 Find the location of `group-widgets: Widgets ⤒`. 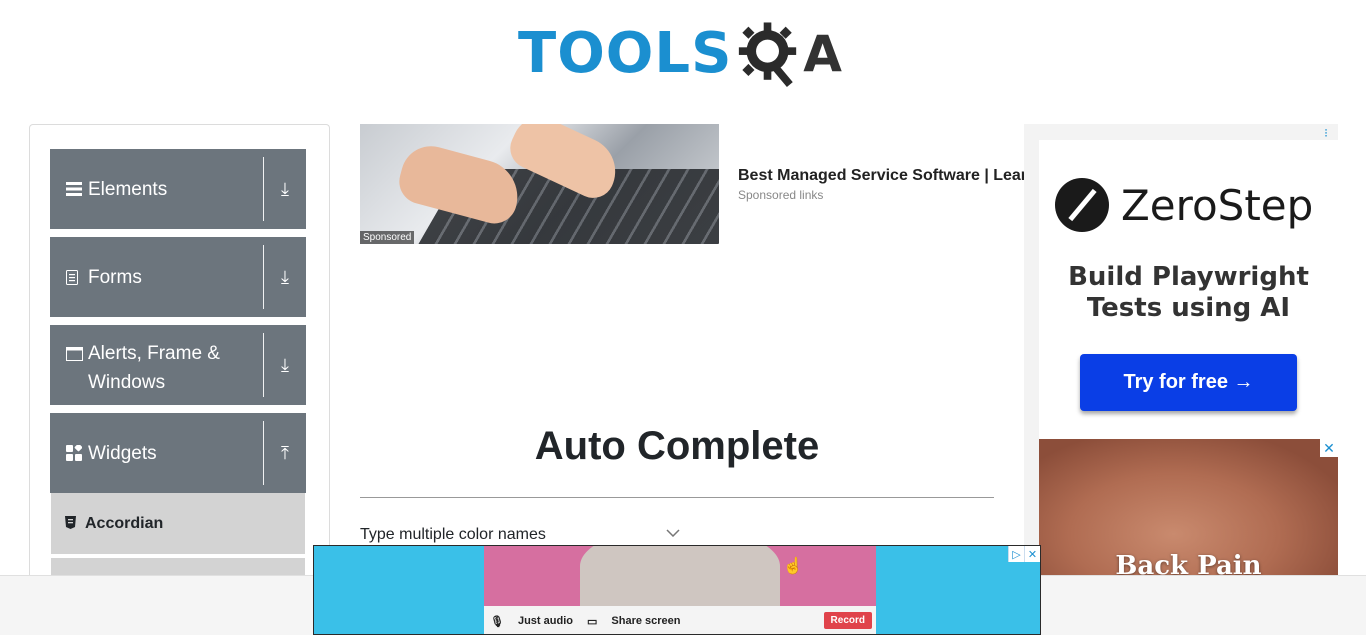

group-widgets: Widgets ⤒ is located at coordinates (178, 453).